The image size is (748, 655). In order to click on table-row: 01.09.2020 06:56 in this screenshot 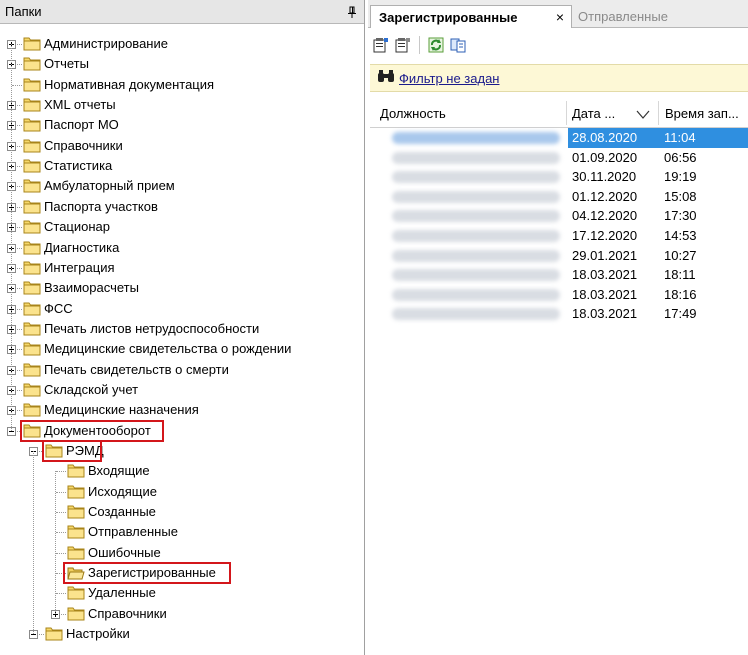, I will do `click(559, 158)`.